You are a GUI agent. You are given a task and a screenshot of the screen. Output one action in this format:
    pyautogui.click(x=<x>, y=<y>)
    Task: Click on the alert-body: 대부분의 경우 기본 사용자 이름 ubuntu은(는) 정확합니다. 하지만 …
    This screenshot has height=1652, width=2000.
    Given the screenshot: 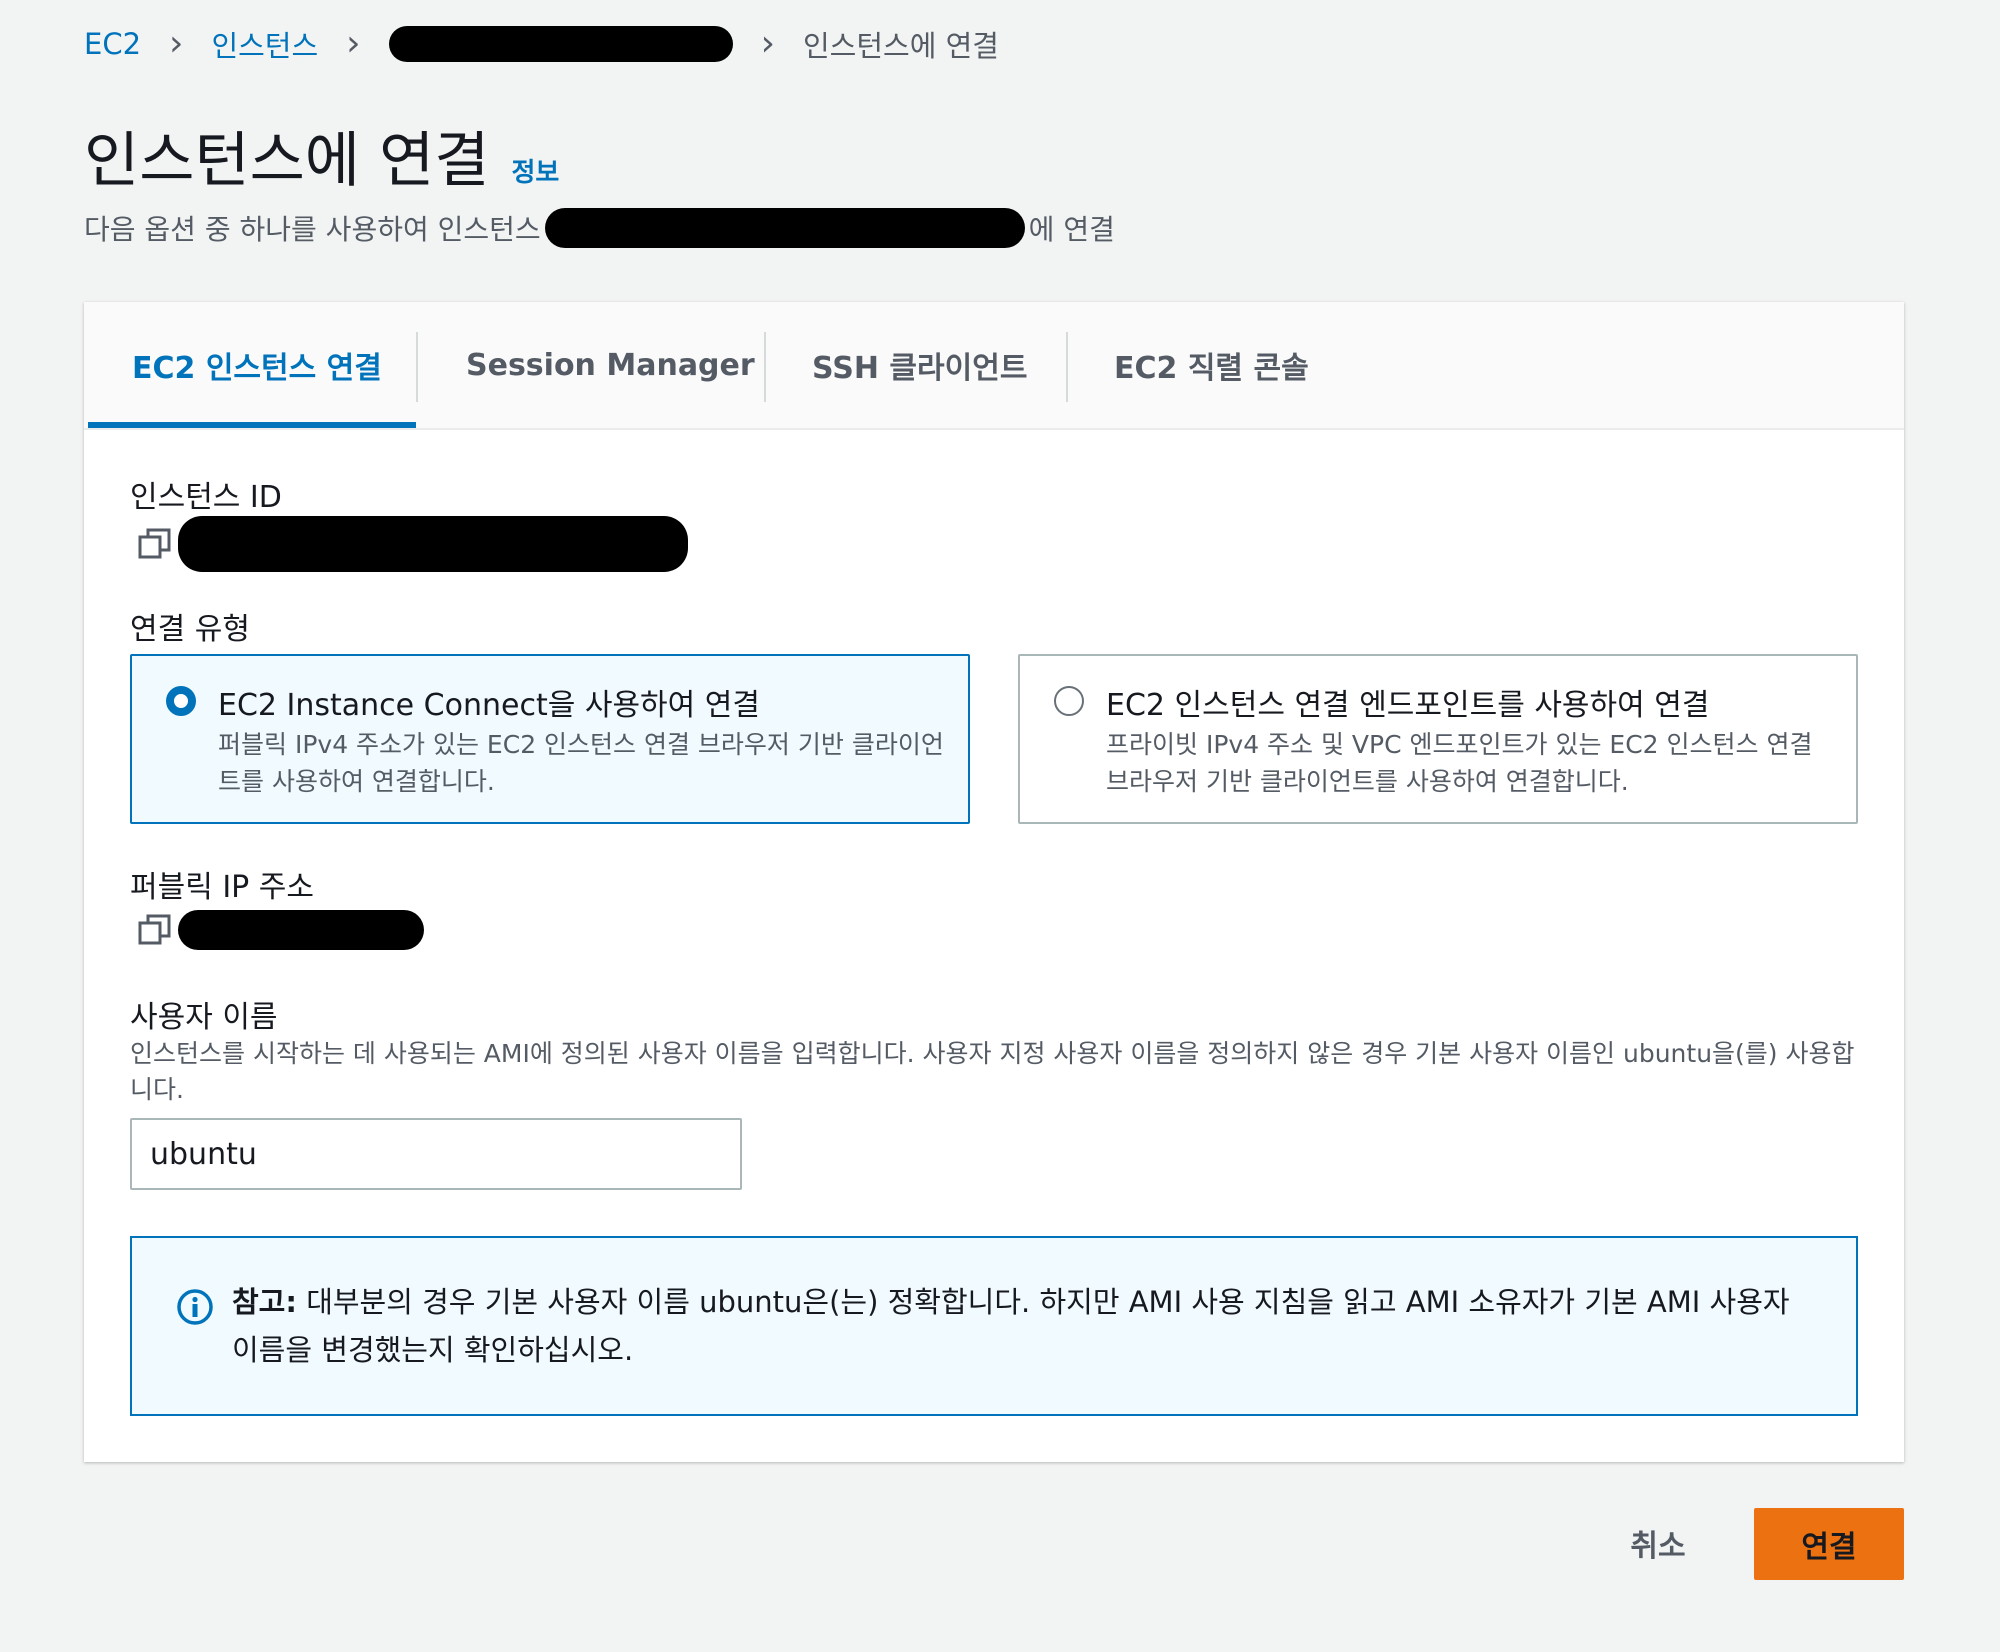 What is the action you would take?
    pyautogui.click(x=1011, y=1326)
    